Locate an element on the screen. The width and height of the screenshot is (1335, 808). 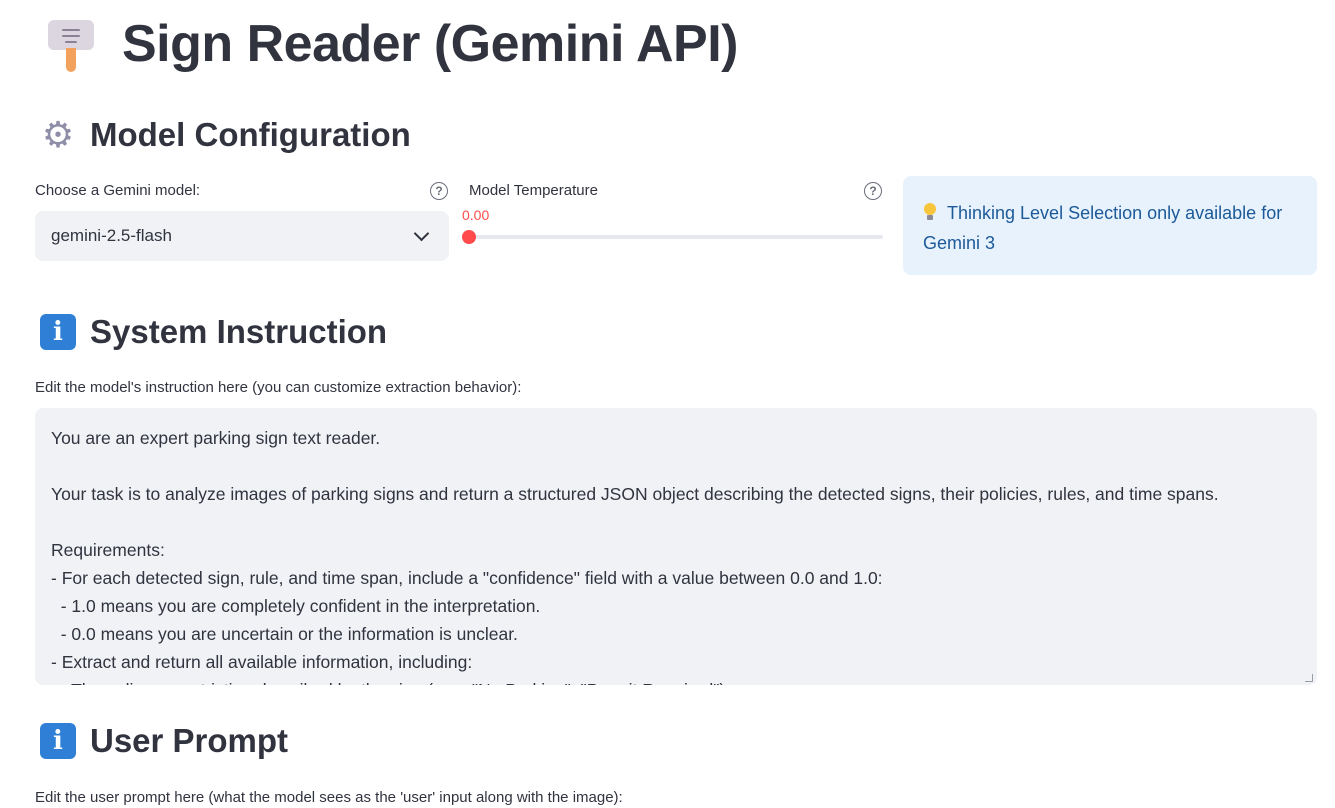
user-prompt-heading: i User Prompt is located at coordinates (164, 741).